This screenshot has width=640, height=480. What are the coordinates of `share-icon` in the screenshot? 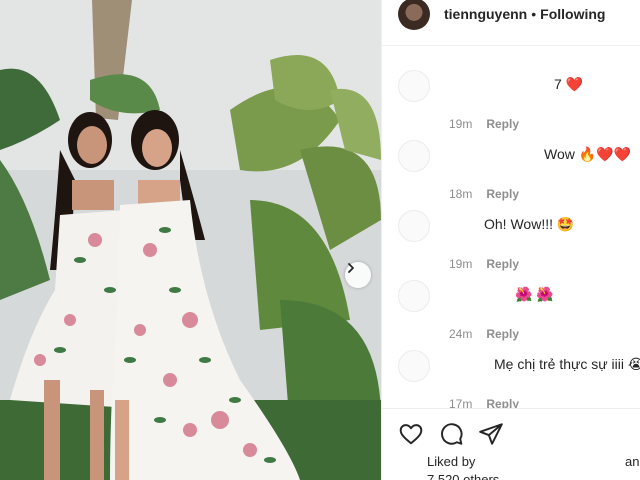 It's located at (491, 434).